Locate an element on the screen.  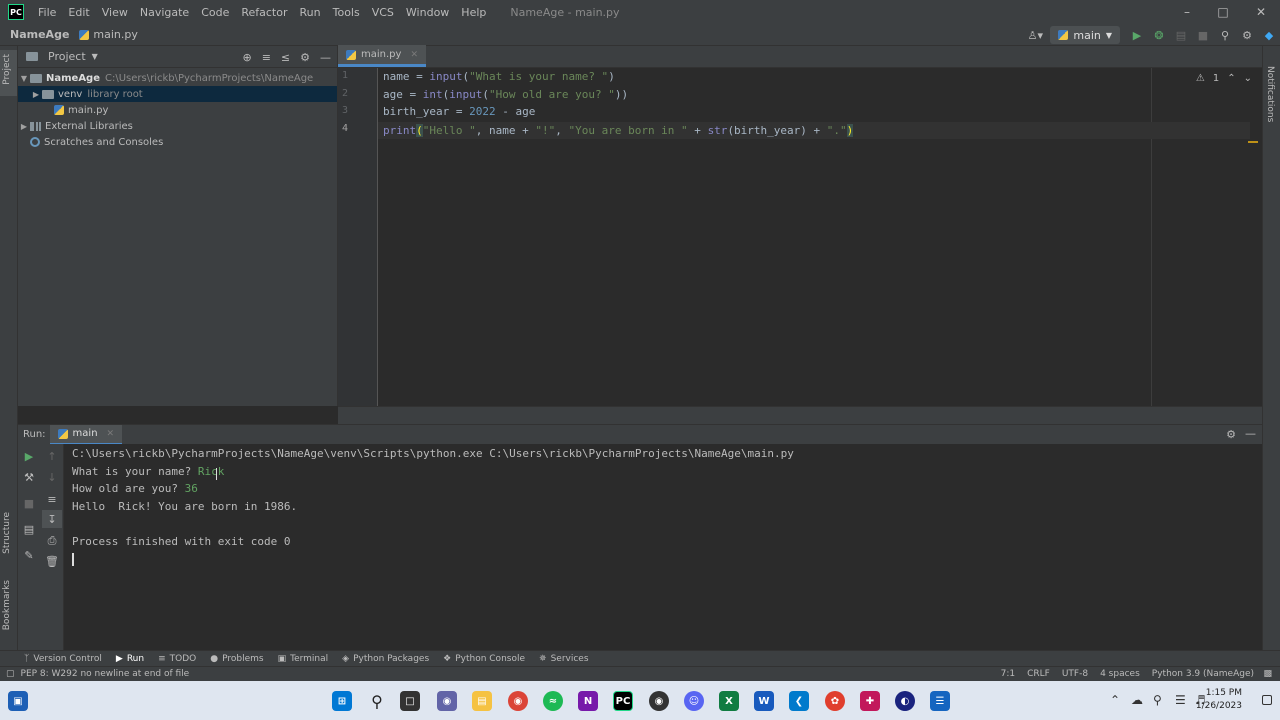
maximize-icon: □ is located at coordinates (1223, 12).